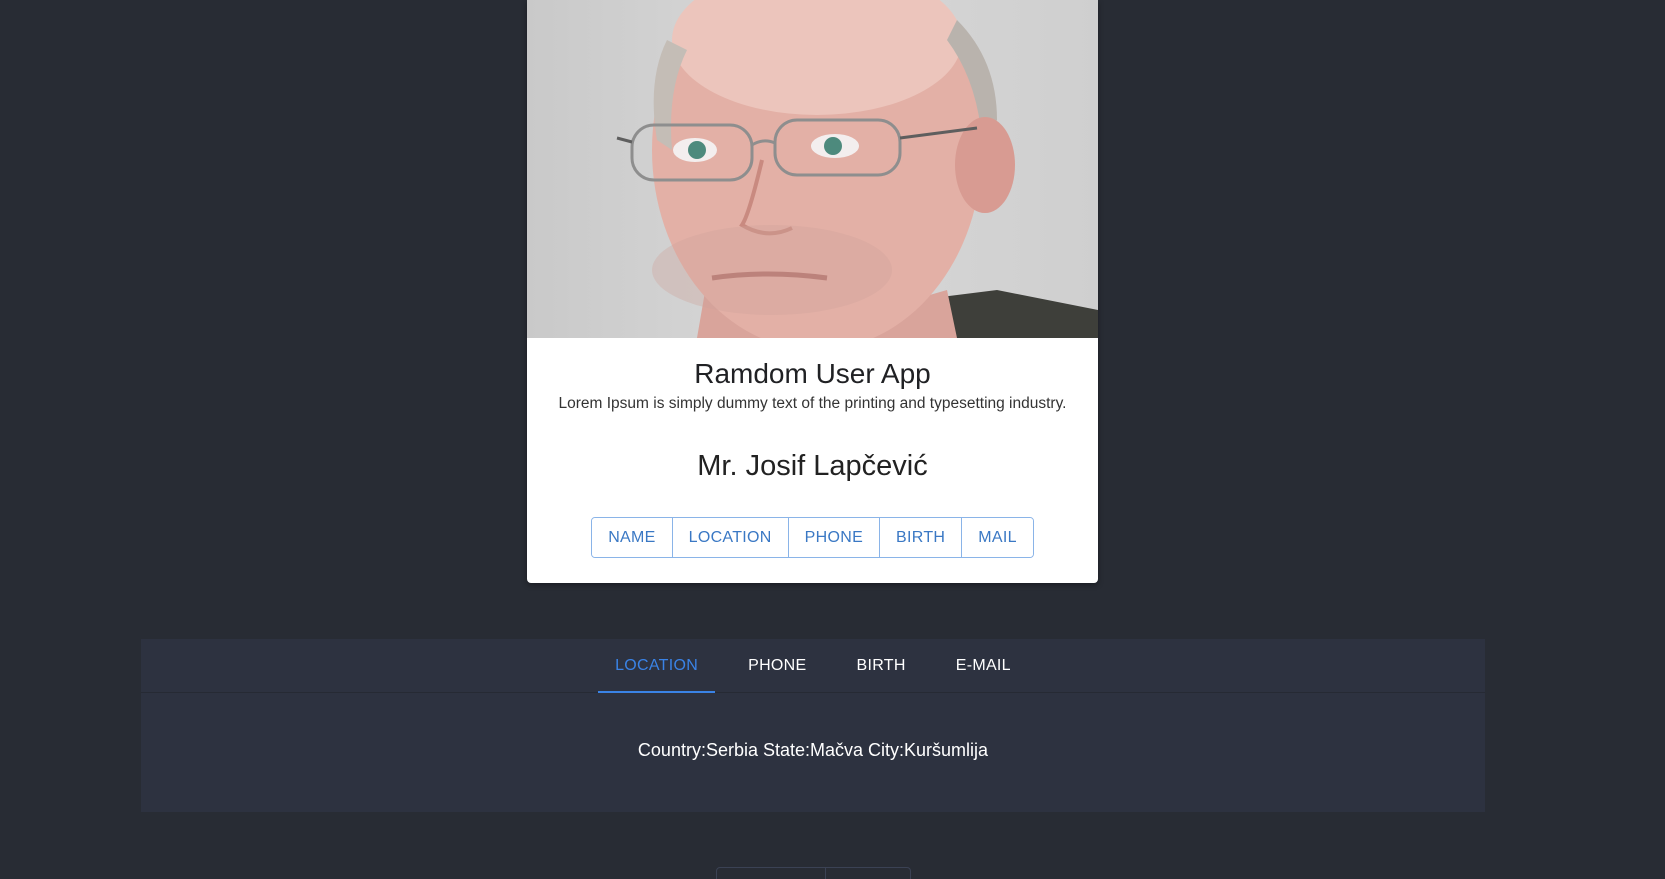 Image resolution: width=1665 pixels, height=879 pixels. Describe the element at coordinates (632, 537) in the screenshot. I see `name-button: NAME` at that location.